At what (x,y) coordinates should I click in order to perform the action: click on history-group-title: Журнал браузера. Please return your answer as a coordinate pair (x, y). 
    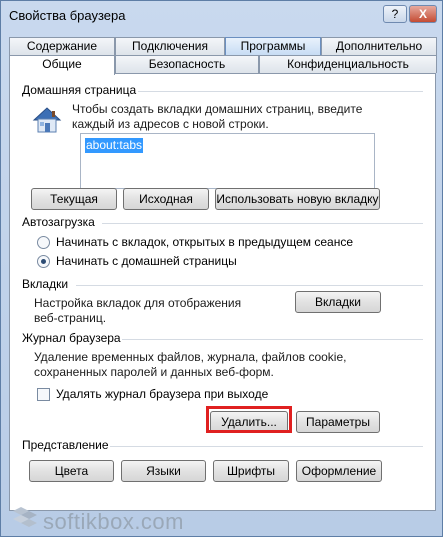
    Looking at the image, I should click on (71, 338).